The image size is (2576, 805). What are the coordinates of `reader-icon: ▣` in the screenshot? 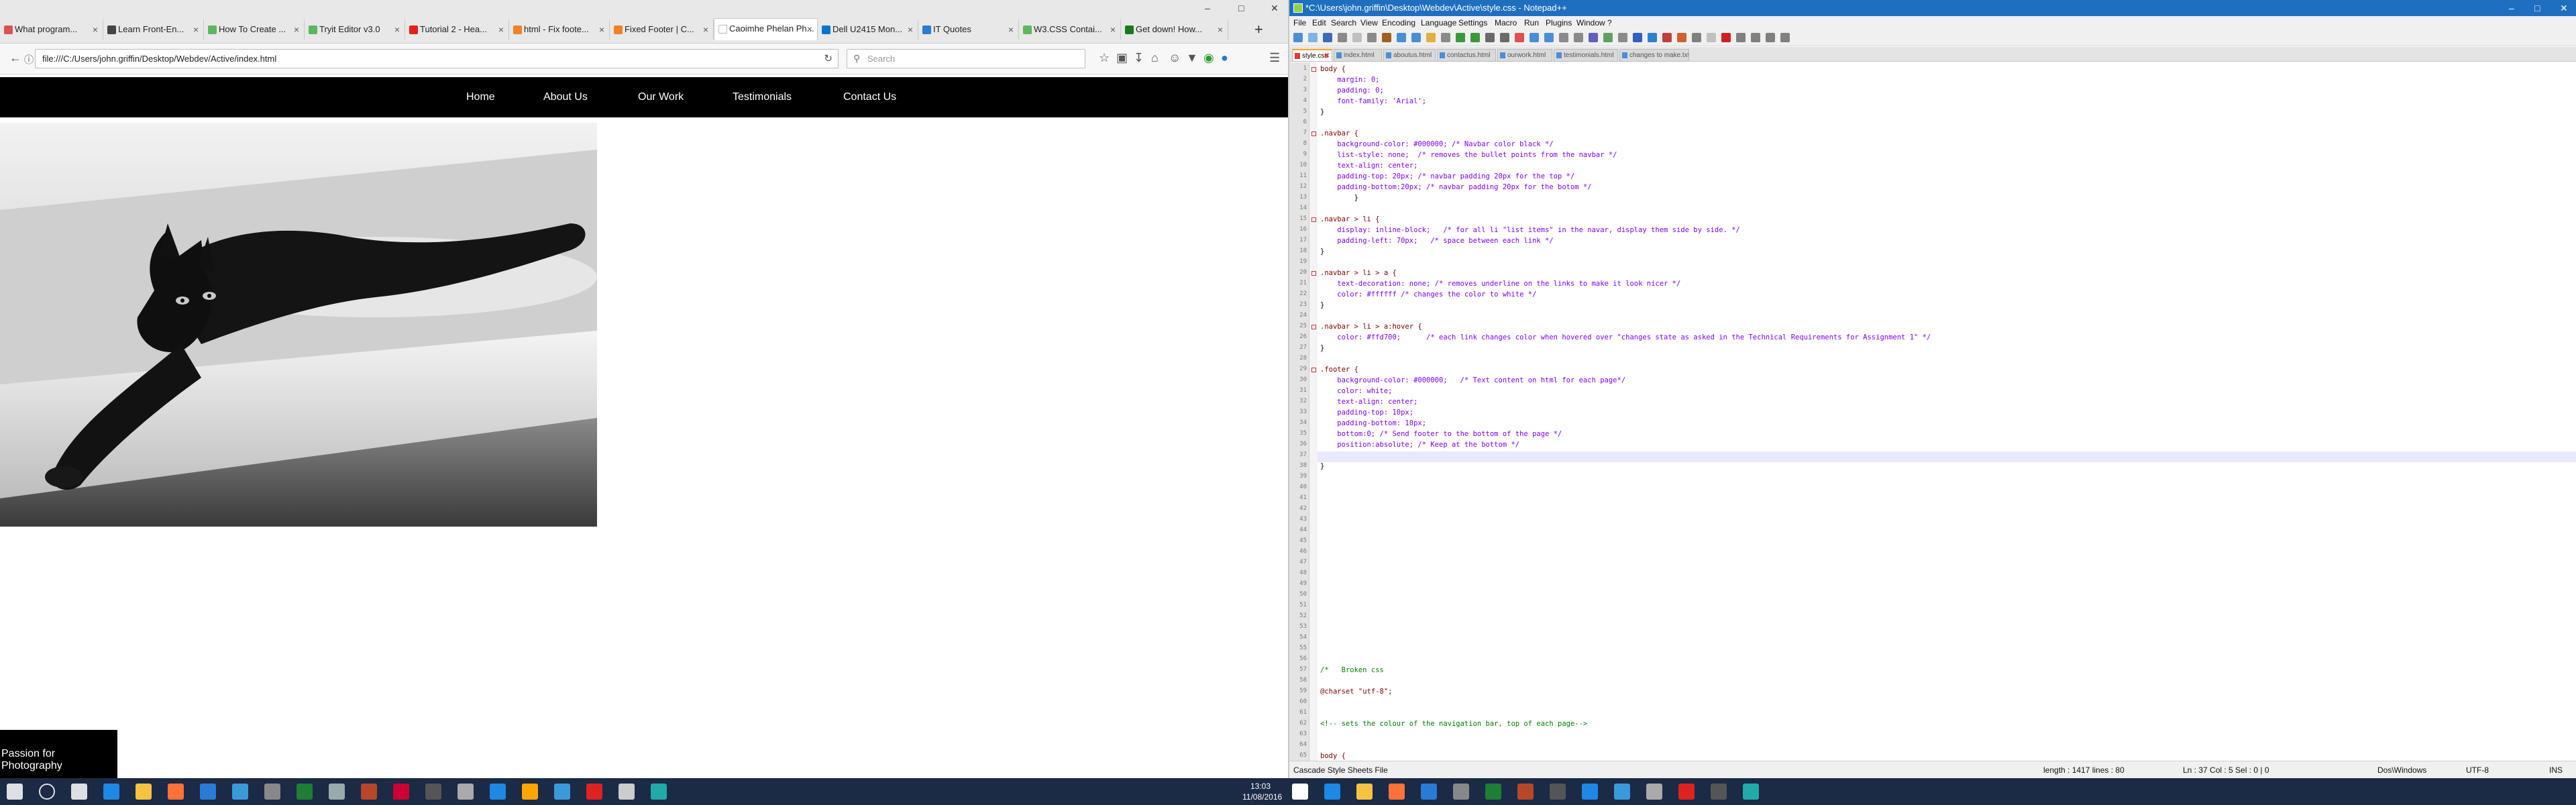 It's located at (1122, 58).